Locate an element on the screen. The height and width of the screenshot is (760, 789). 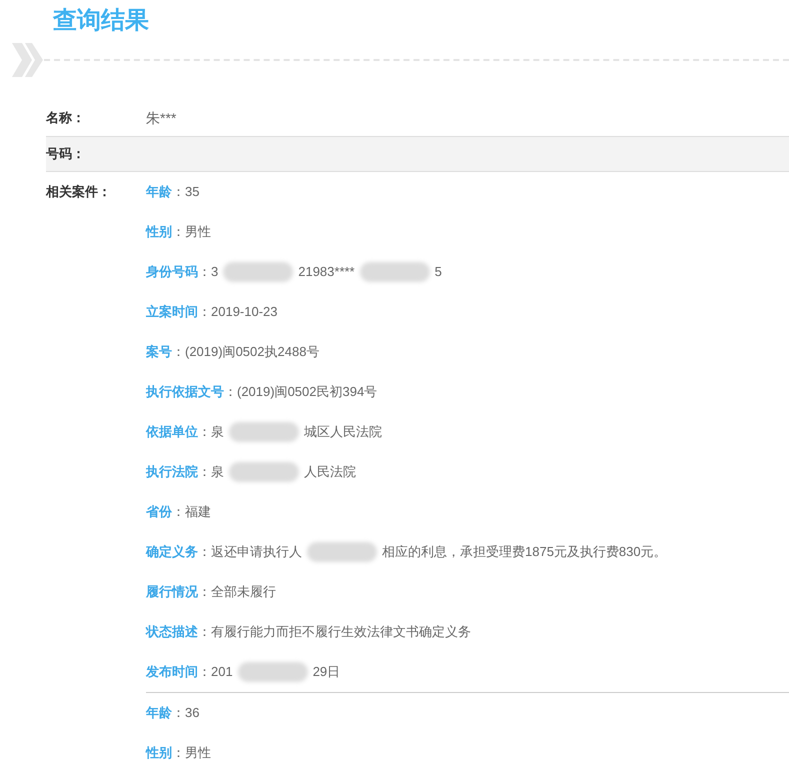
field-label: 相关案件： is located at coordinates (78, 191).